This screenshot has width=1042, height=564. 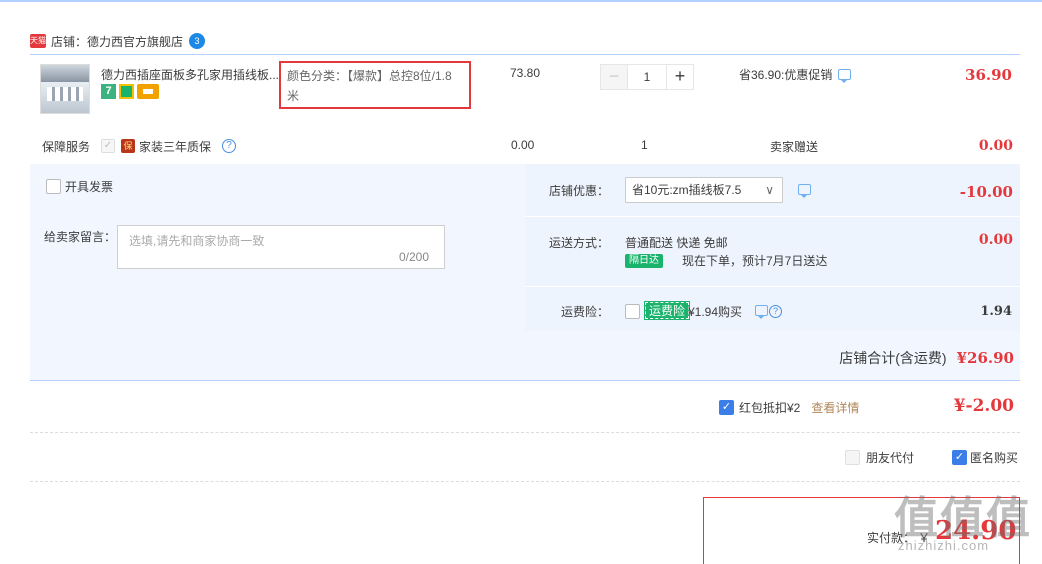 I want to click on service-tags: 7, so click(x=130, y=91).